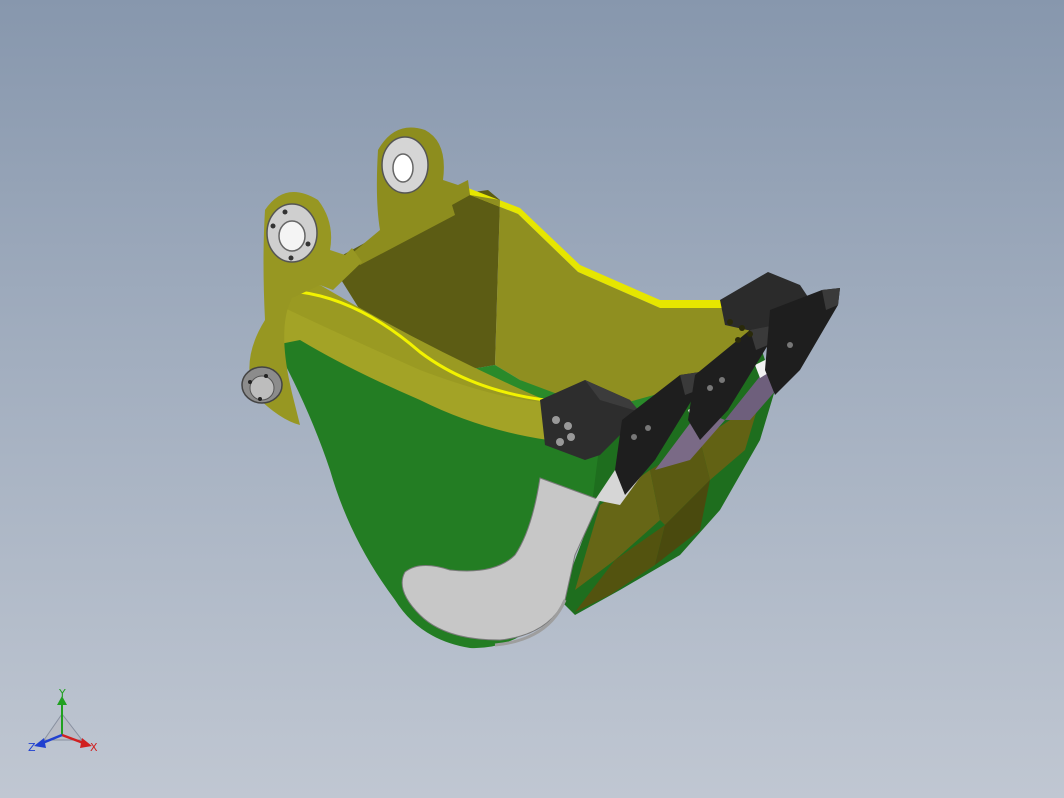 The image size is (1064, 798). What do you see at coordinates (62, 693) in the screenshot?
I see `triad-y-label: Y` at bounding box center [62, 693].